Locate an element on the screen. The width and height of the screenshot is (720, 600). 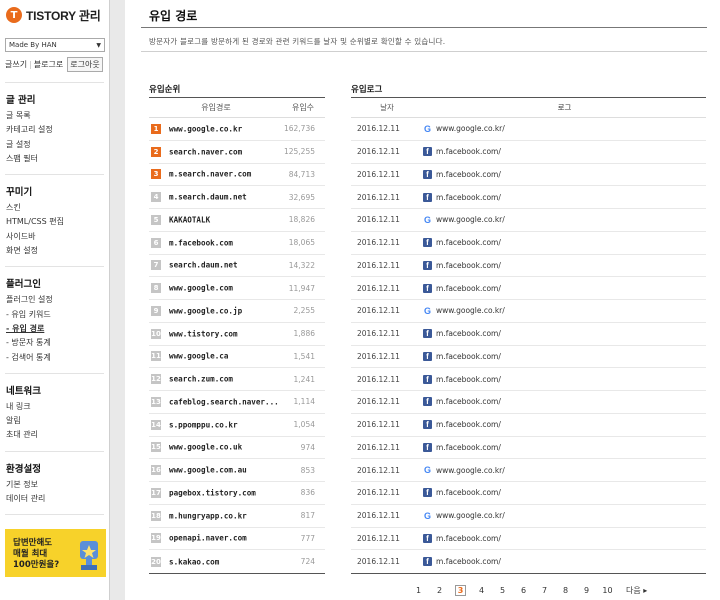
facebook-icon: f is located at coordinates (427, 356).